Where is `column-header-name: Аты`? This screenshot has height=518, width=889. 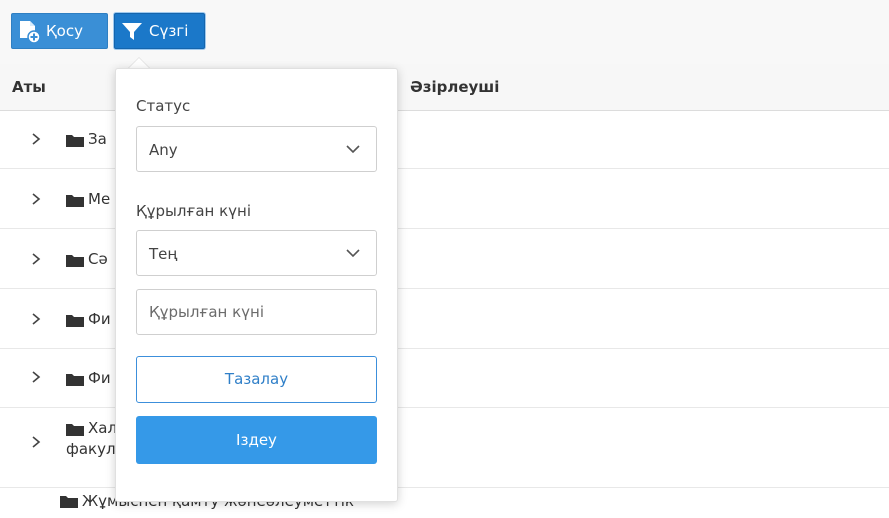 column-header-name: Аты is located at coordinates (29, 87).